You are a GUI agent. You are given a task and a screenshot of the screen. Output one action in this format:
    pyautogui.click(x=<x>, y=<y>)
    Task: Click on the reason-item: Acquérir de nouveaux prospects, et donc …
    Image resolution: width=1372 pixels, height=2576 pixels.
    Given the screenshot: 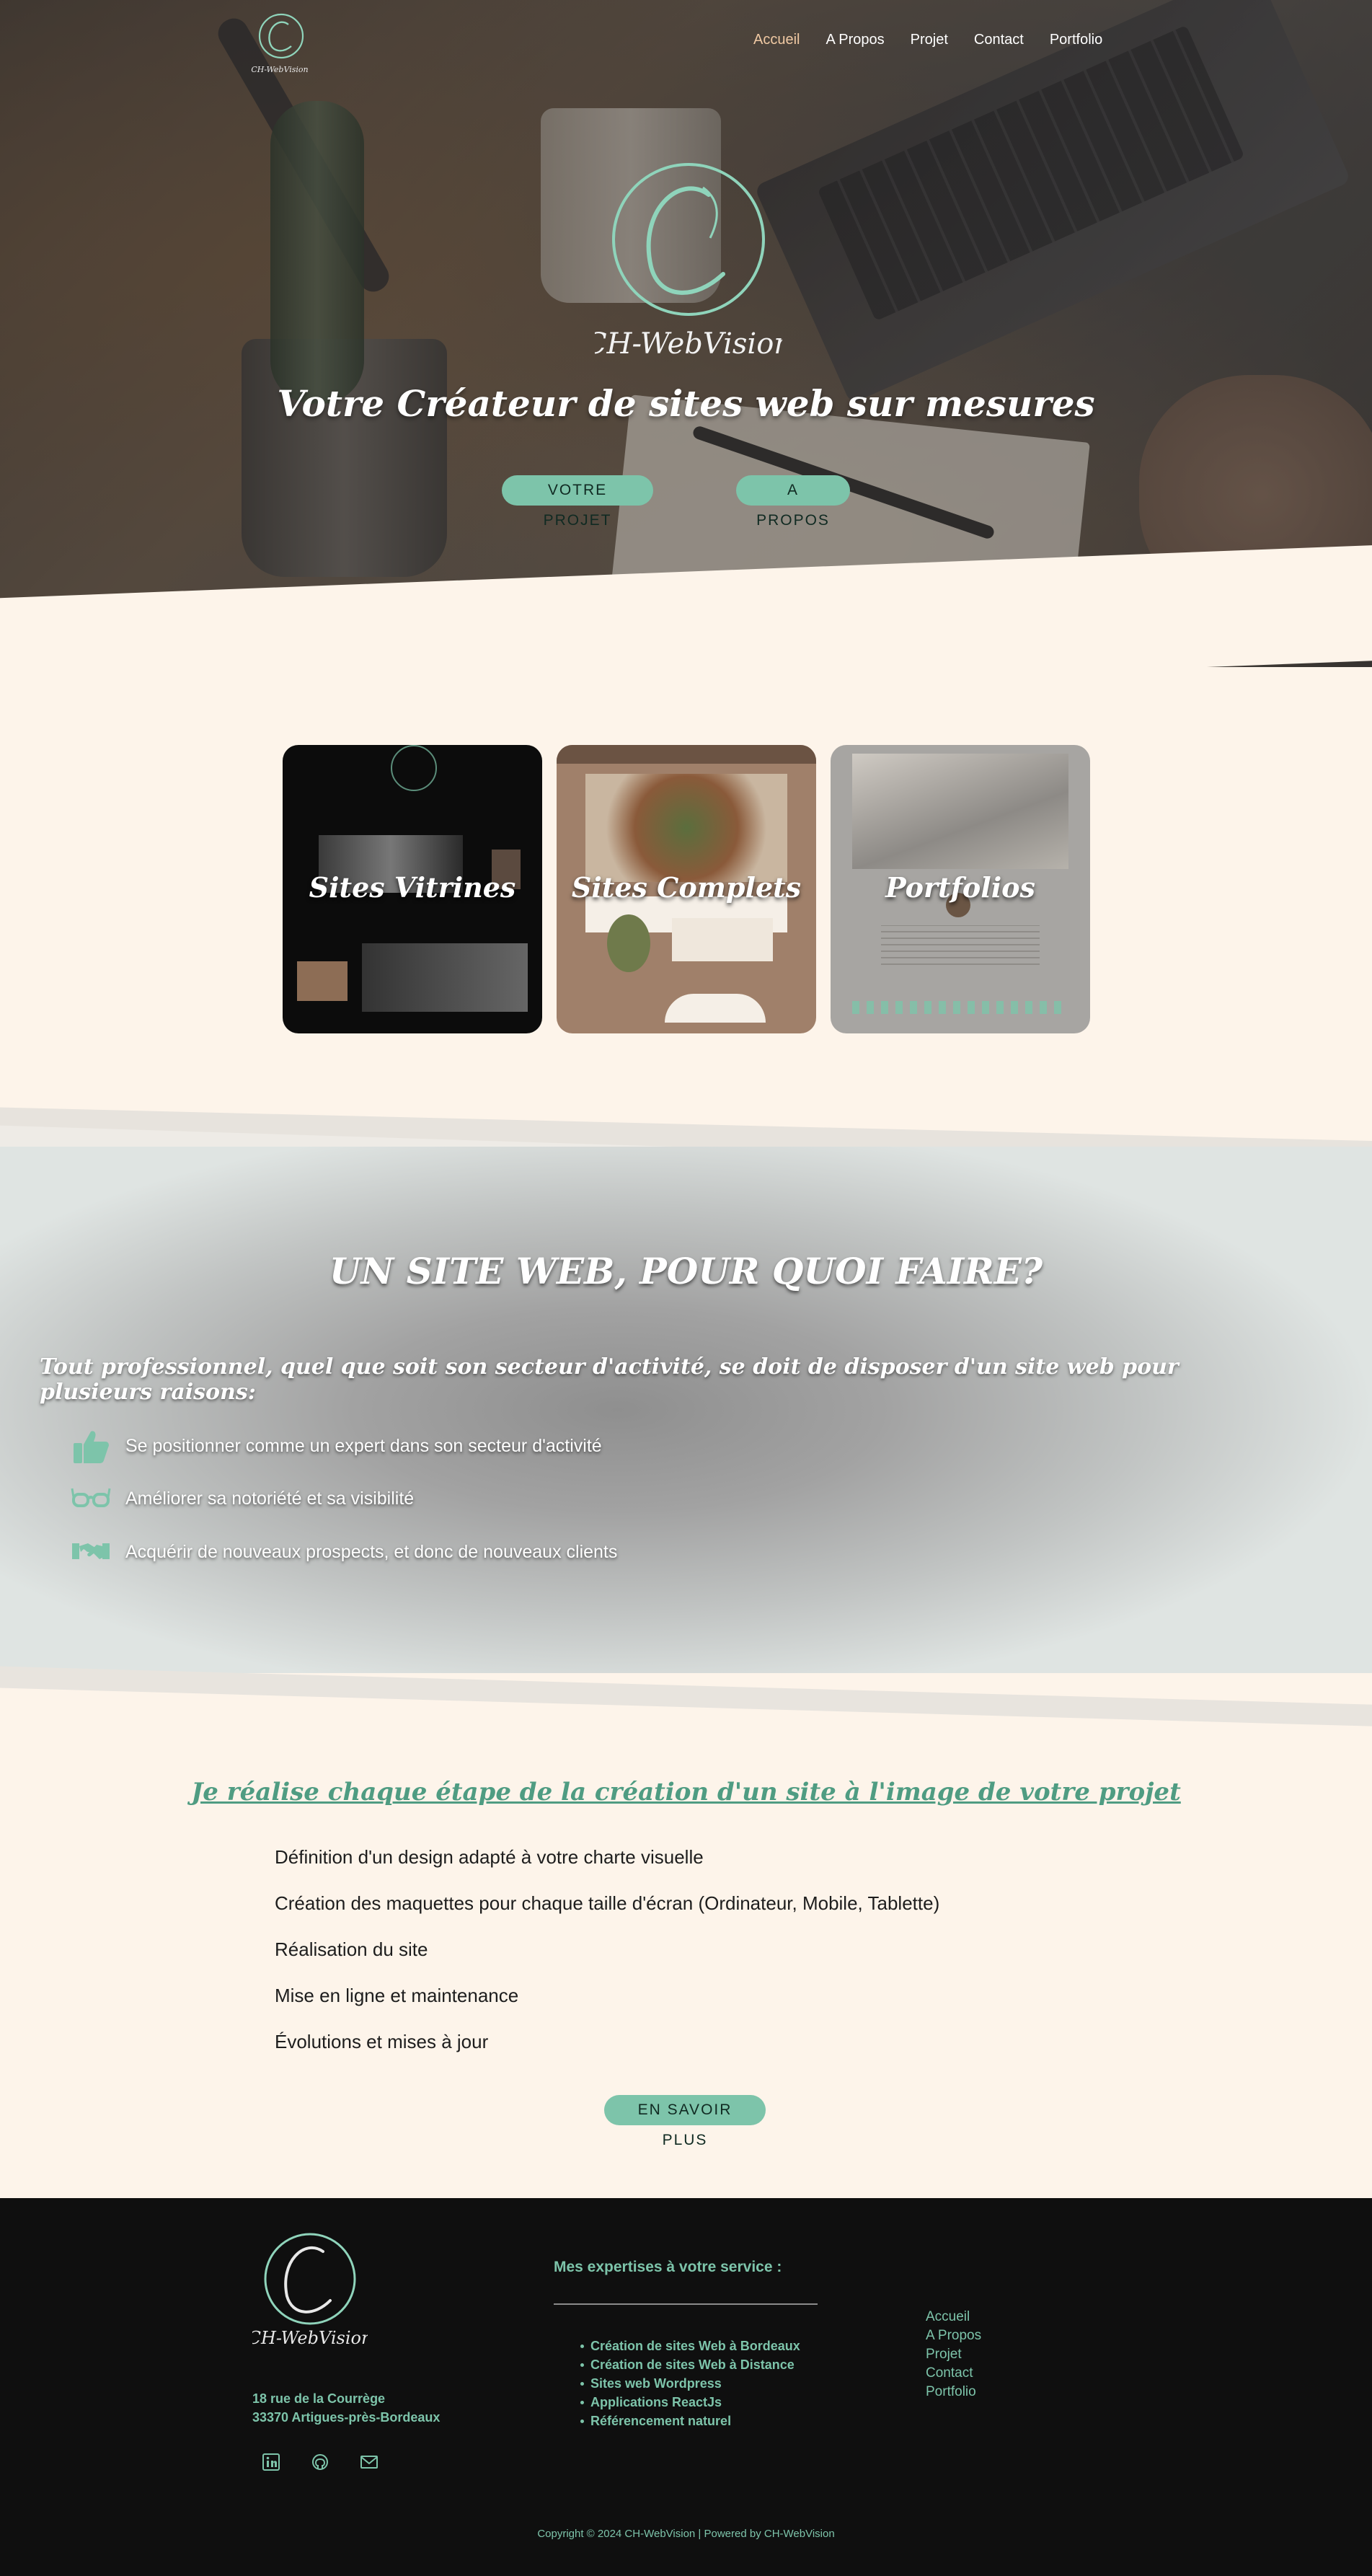 What is the action you would take?
    pyautogui.click(x=344, y=1552)
    